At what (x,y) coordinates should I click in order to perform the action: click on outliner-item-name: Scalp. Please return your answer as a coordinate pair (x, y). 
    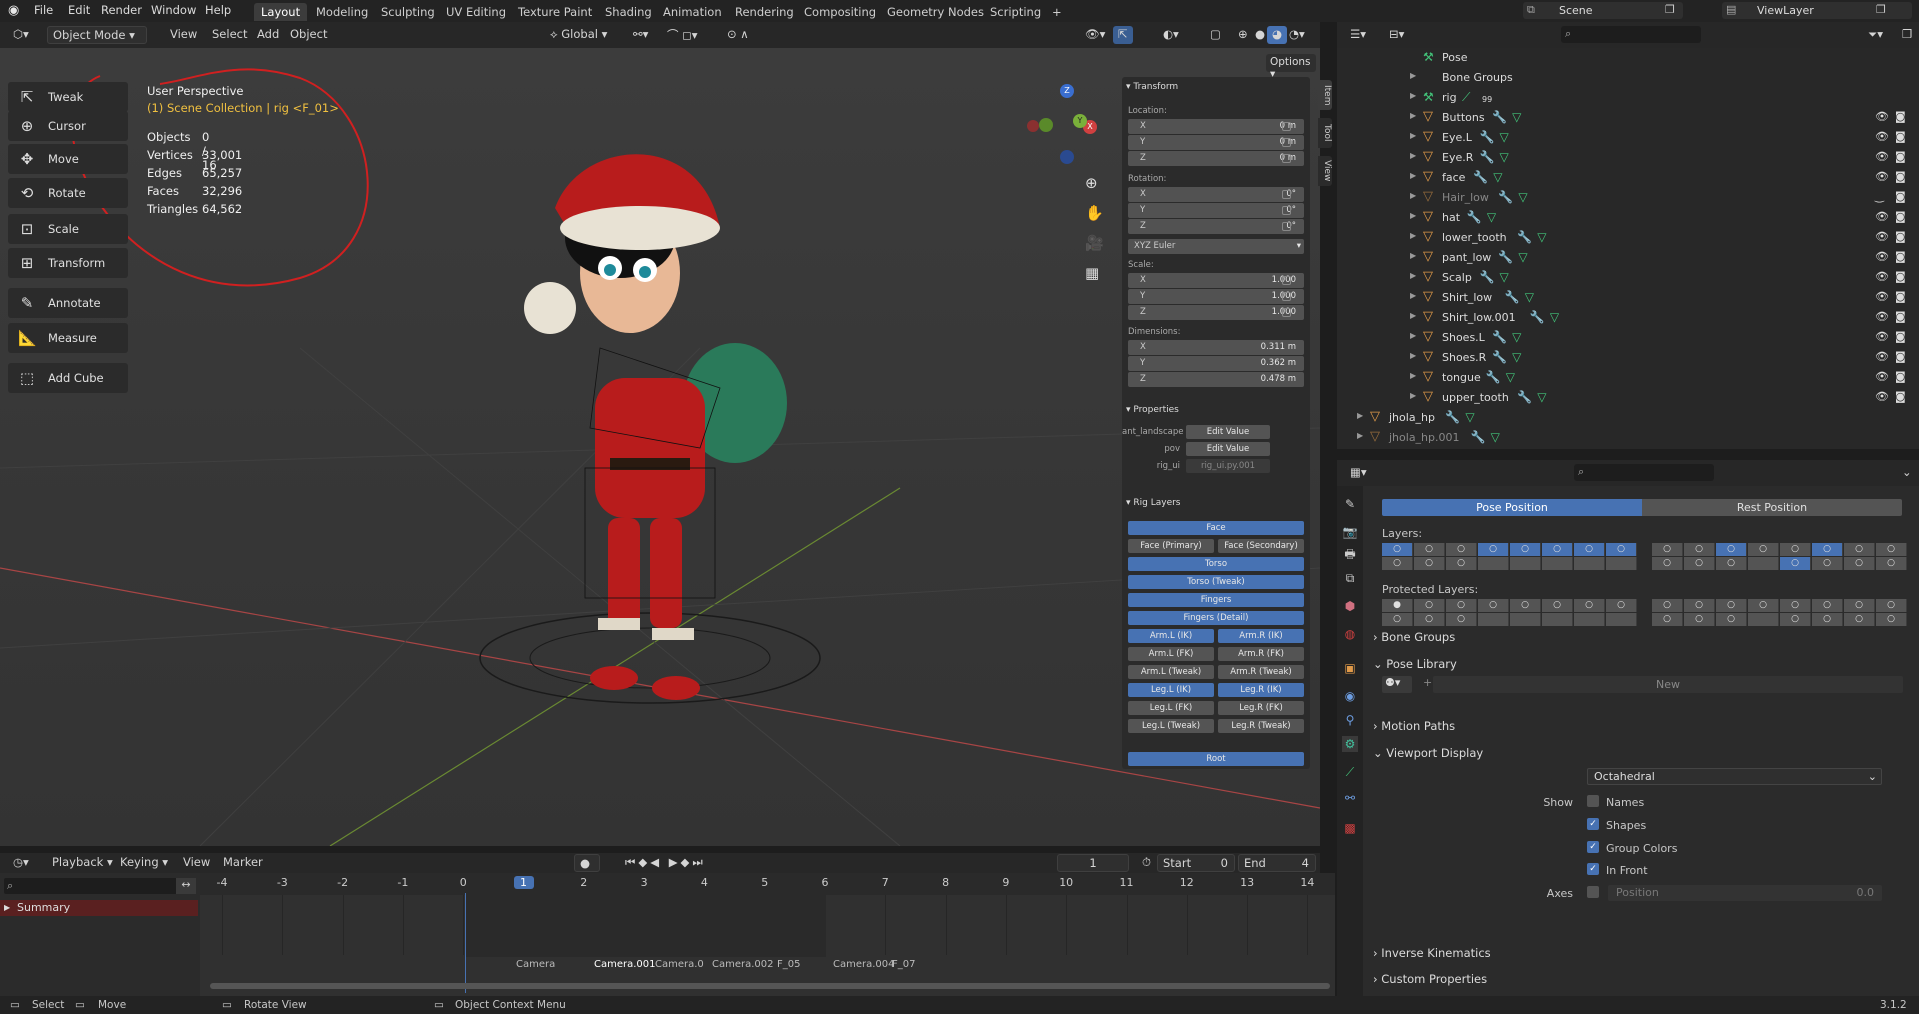
    Looking at the image, I should click on (1457, 277).